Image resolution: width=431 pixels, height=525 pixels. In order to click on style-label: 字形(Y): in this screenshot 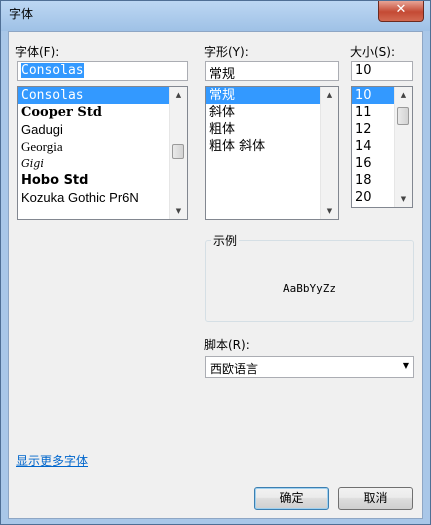, I will do `click(226, 52)`.